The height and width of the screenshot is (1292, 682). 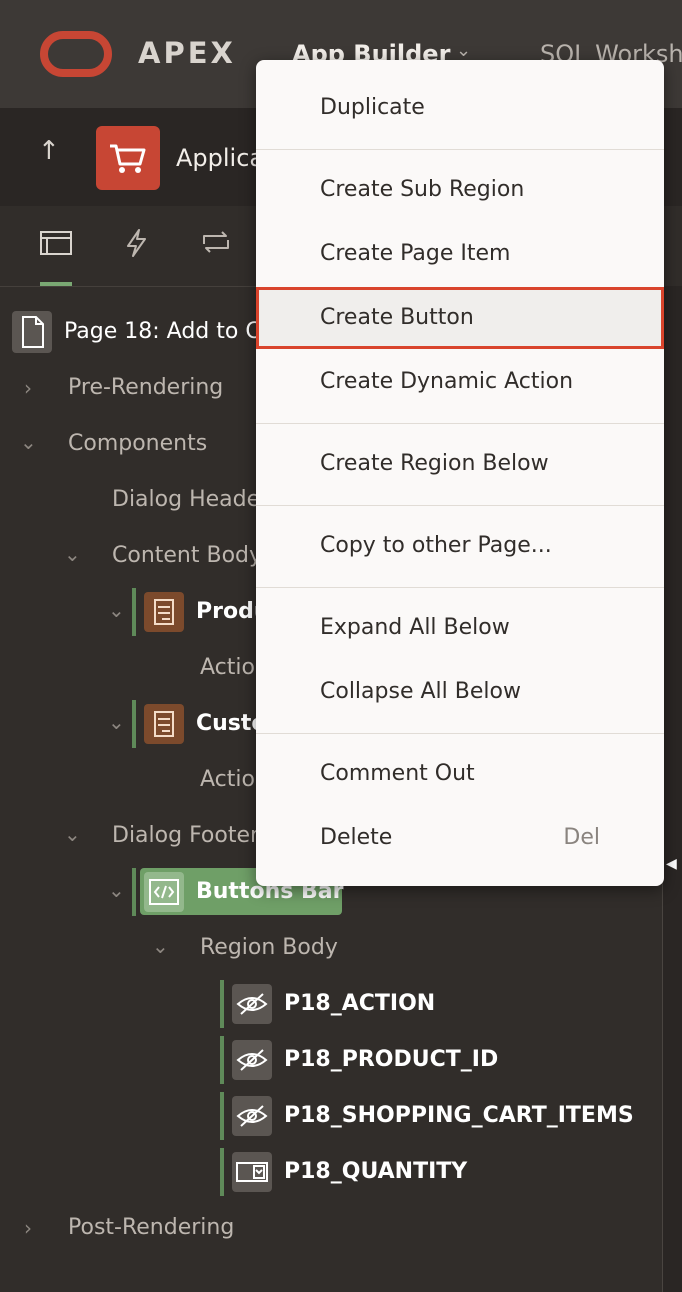 I want to click on tree-post-rendering: Post-Rendering, so click(x=151, y=1228).